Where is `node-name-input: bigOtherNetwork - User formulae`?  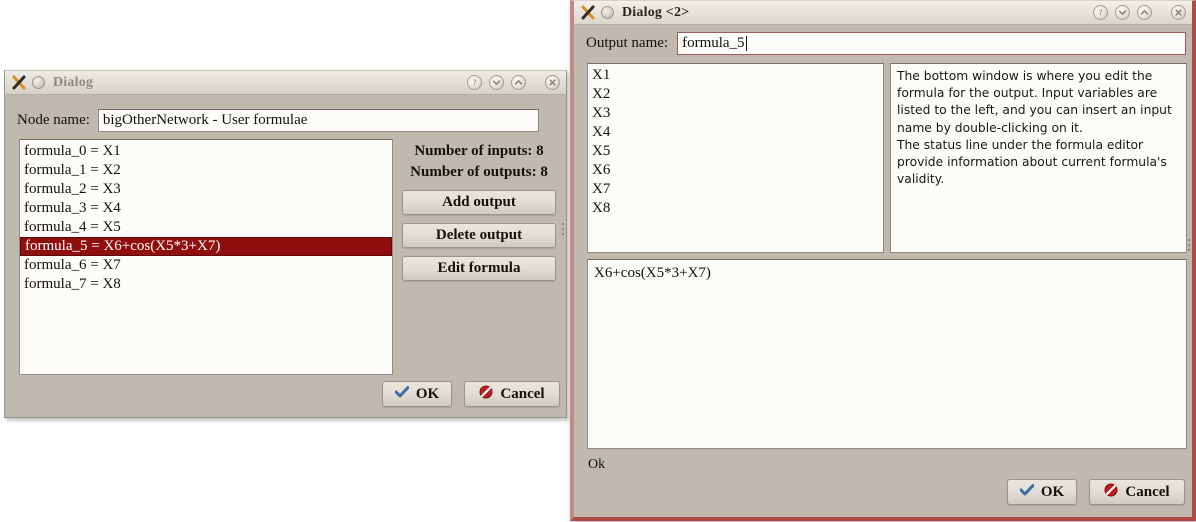
node-name-input: bigOtherNetwork - User formulae is located at coordinates (318, 120).